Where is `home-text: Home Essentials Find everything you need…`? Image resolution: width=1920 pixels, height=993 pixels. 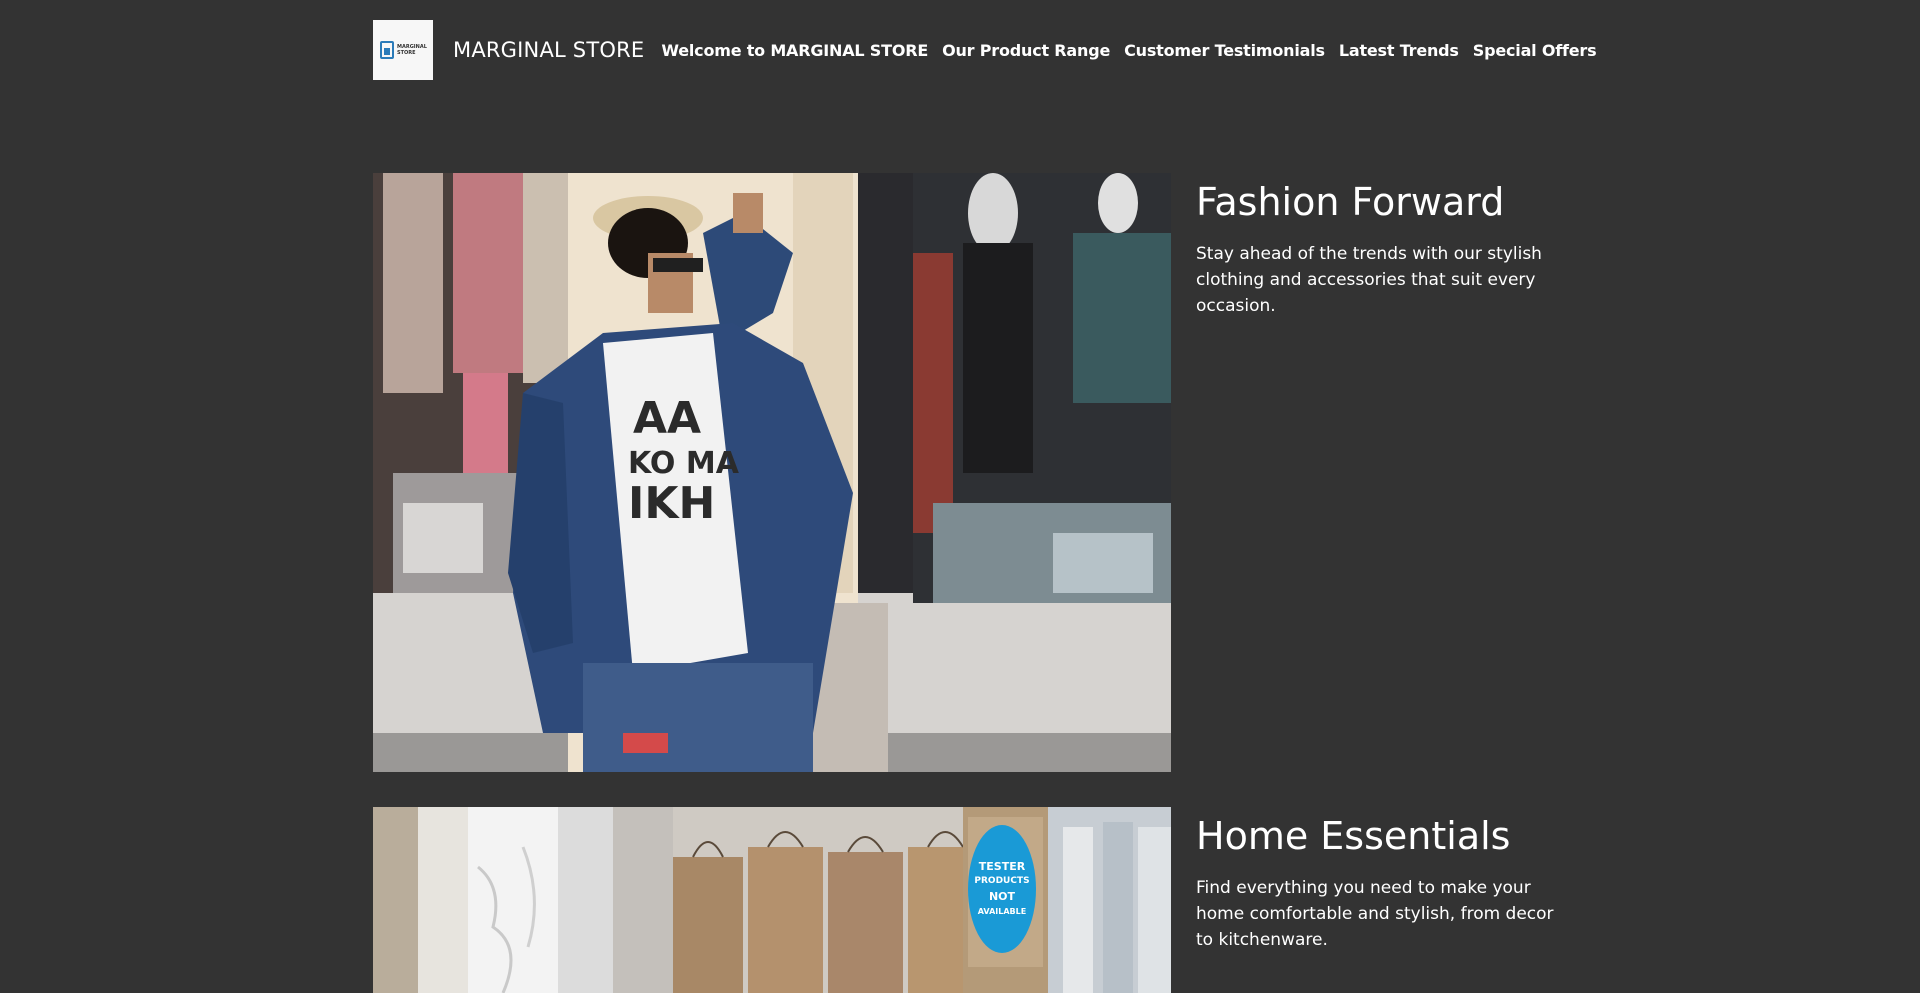 home-text: Home Essentials Find everything you need… is located at coordinates (1376, 880).